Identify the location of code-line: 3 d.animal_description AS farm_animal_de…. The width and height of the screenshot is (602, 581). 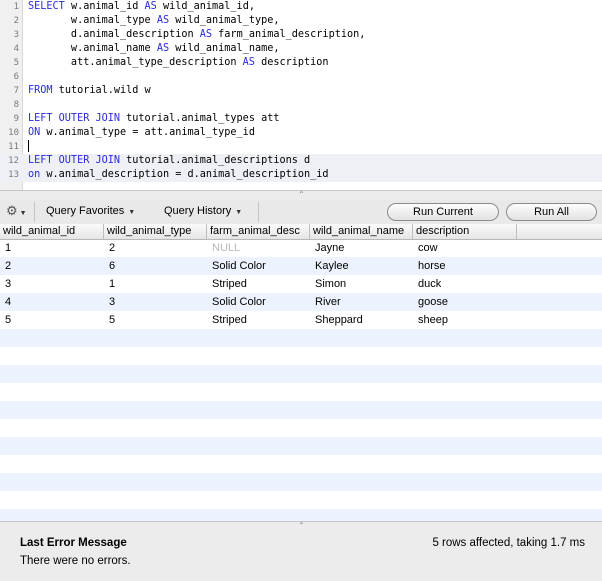
(301, 35).